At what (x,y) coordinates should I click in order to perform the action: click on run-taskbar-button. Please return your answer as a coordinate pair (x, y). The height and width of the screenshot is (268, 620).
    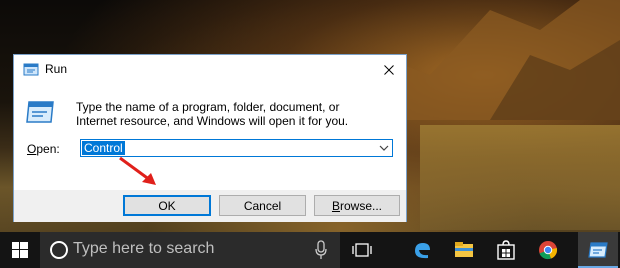
    Looking at the image, I should click on (598, 250).